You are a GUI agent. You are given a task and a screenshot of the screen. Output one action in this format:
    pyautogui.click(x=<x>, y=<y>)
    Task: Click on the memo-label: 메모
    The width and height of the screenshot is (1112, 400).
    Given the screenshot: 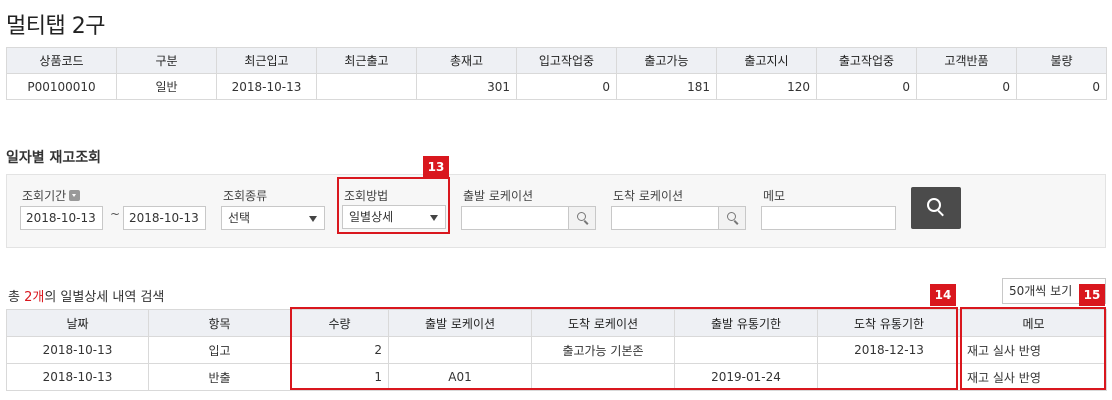 What is the action you would take?
    pyautogui.click(x=774, y=196)
    